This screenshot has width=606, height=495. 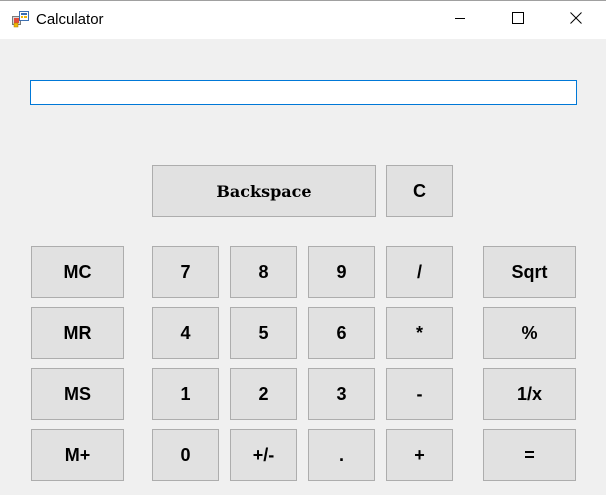 I want to click on digit-6-button: 6, so click(x=341, y=333).